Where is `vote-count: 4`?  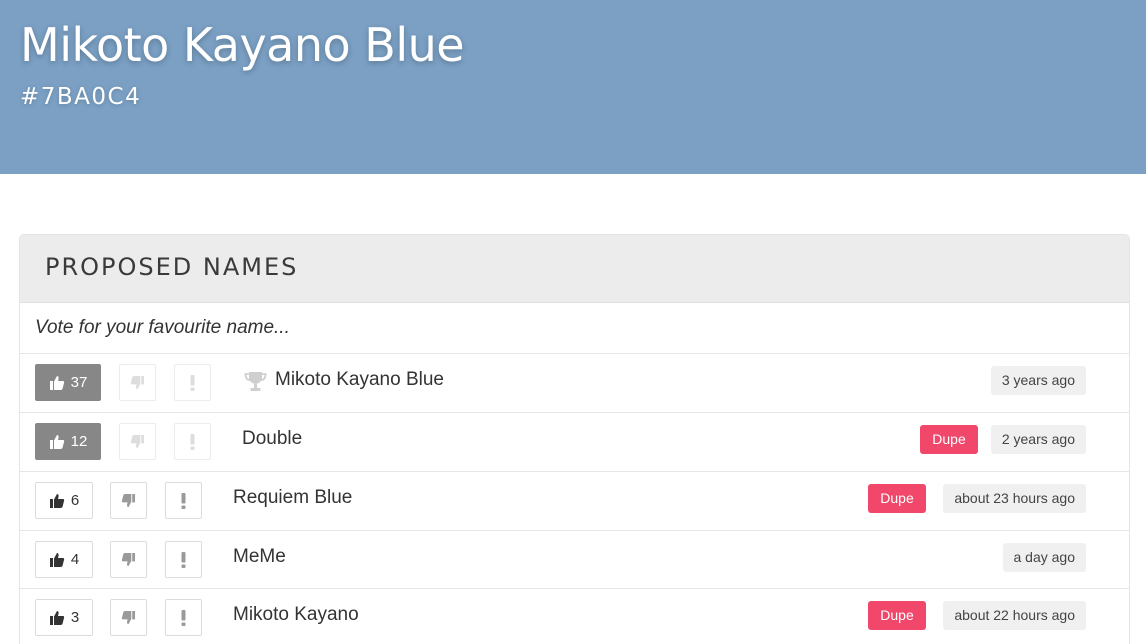
vote-count: 4 is located at coordinates (75, 559).